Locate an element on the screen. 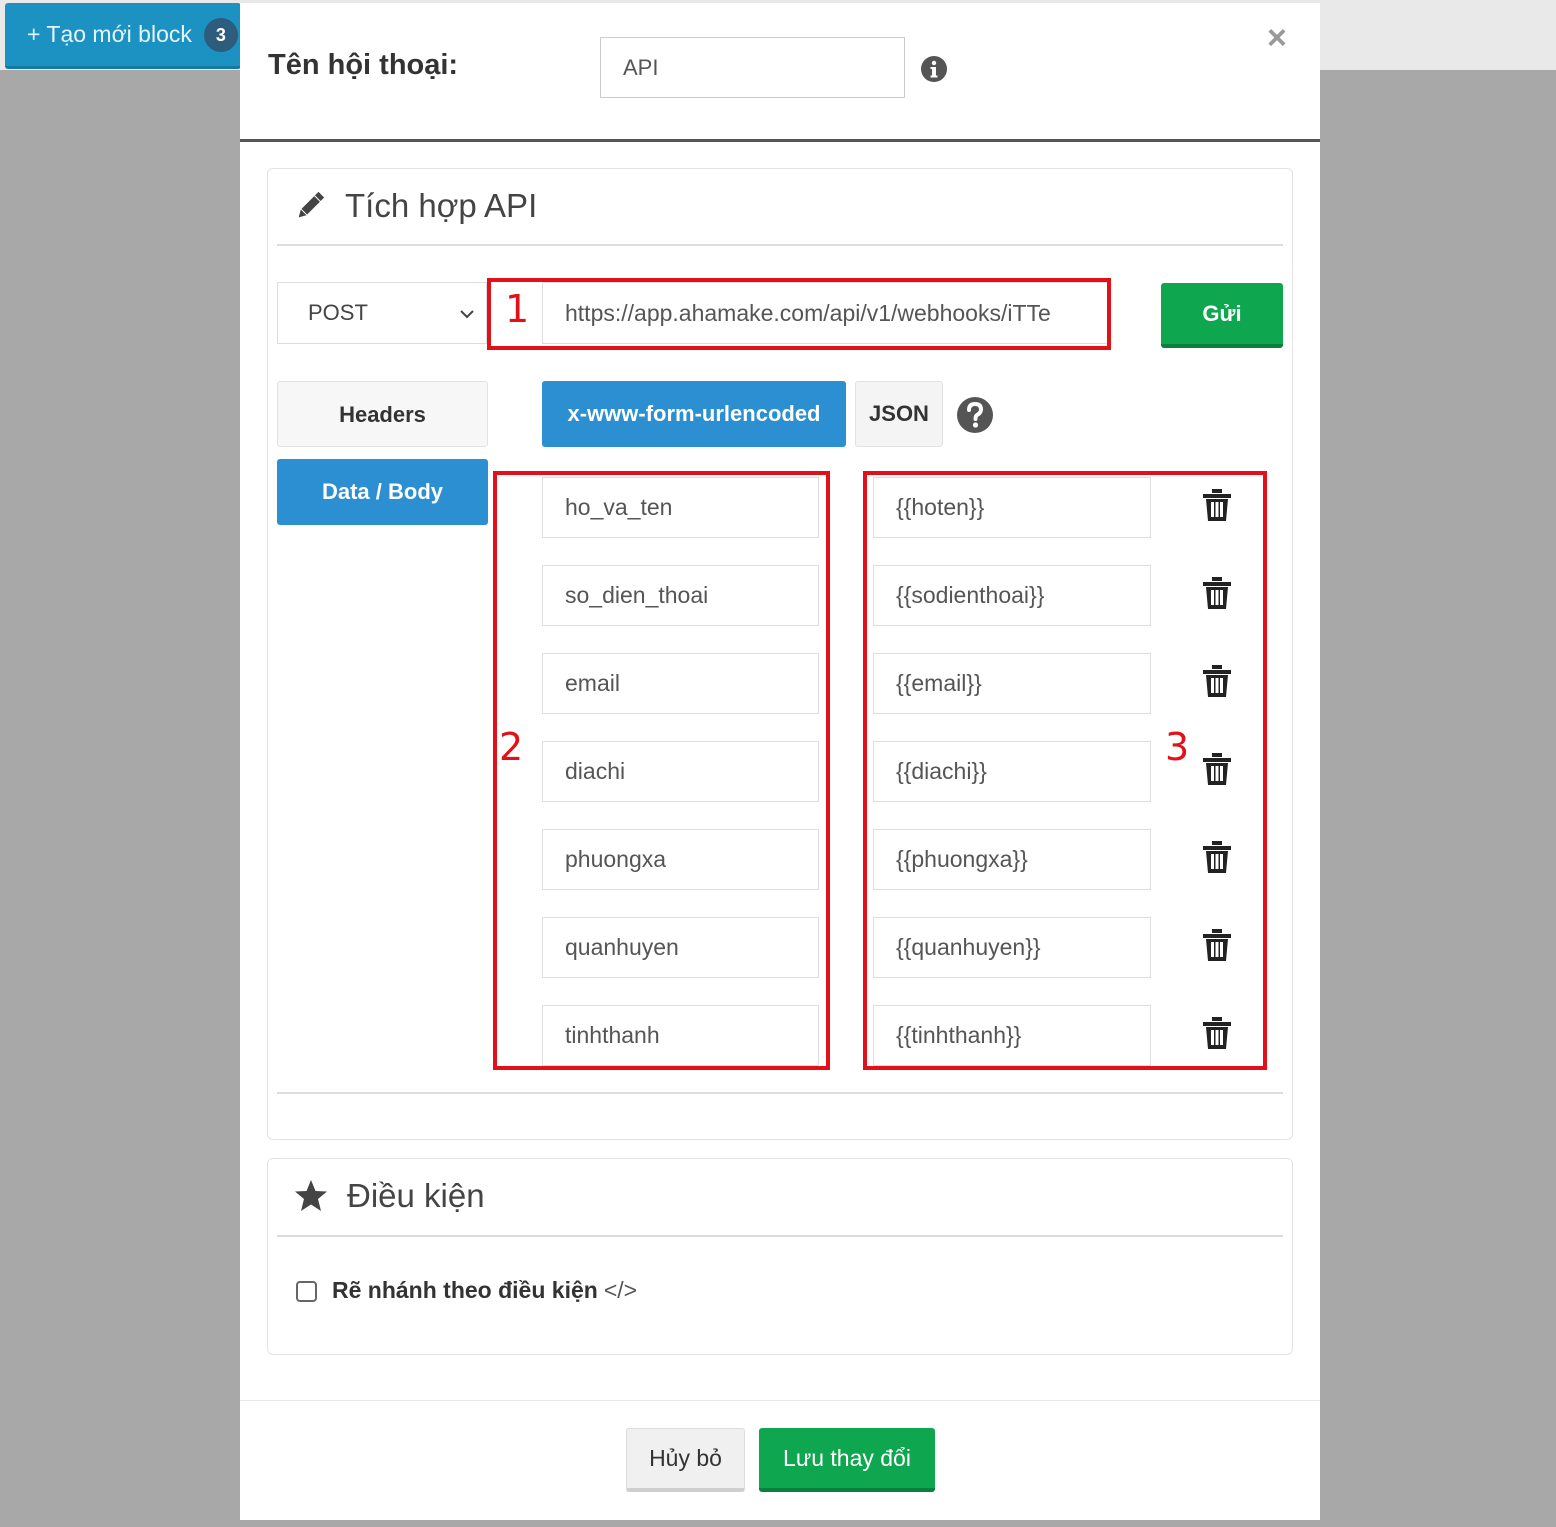 This screenshot has height=1527, width=1556. annotation-number-2: 2 is located at coordinates (511, 747).